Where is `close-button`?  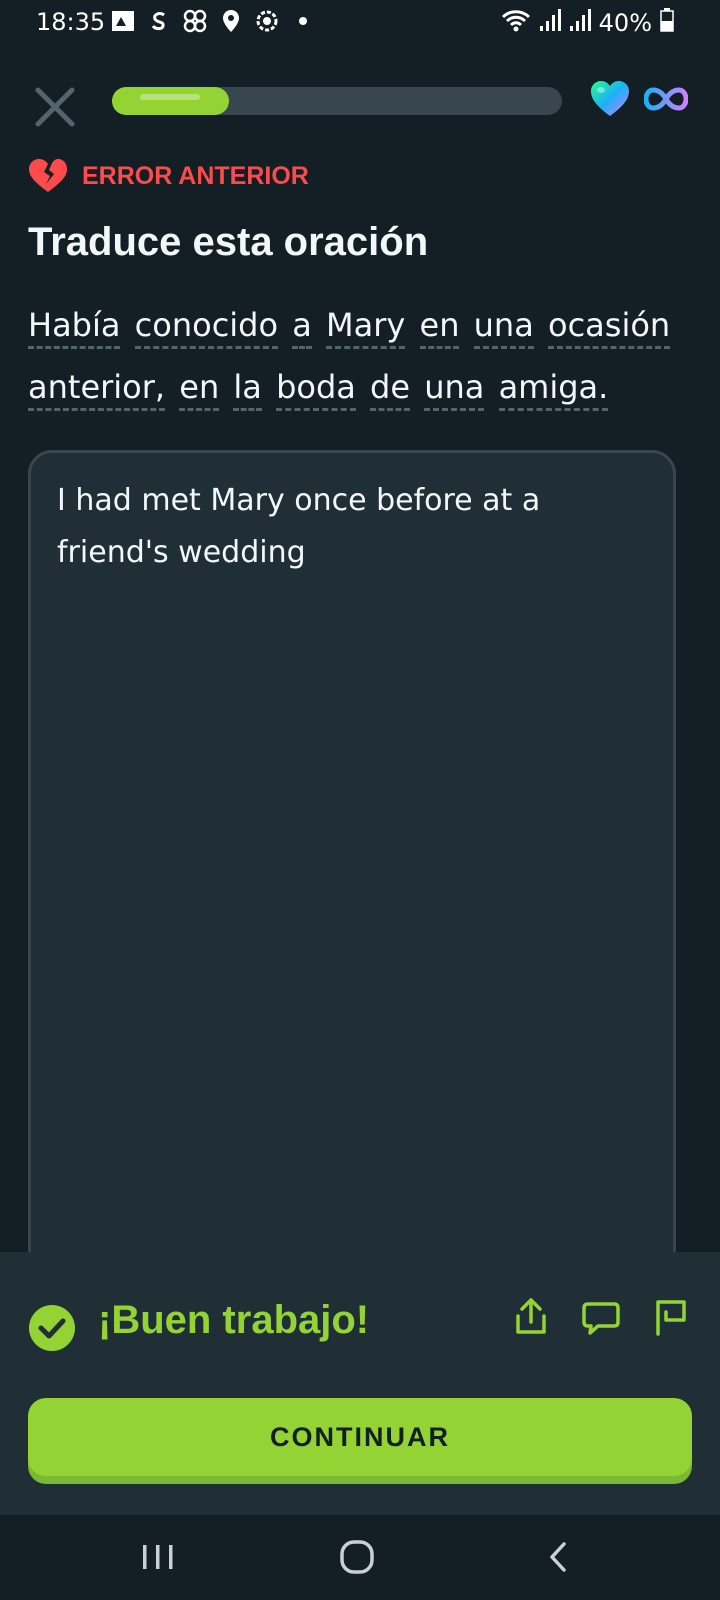
close-button is located at coordinates (55, 107).